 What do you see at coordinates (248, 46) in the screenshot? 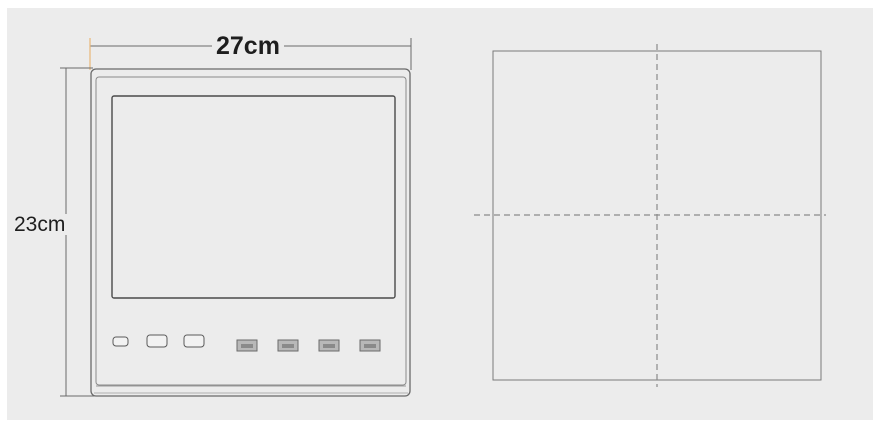
I see `width-dimension-label: 27cm` at bounding box center [248, 46].